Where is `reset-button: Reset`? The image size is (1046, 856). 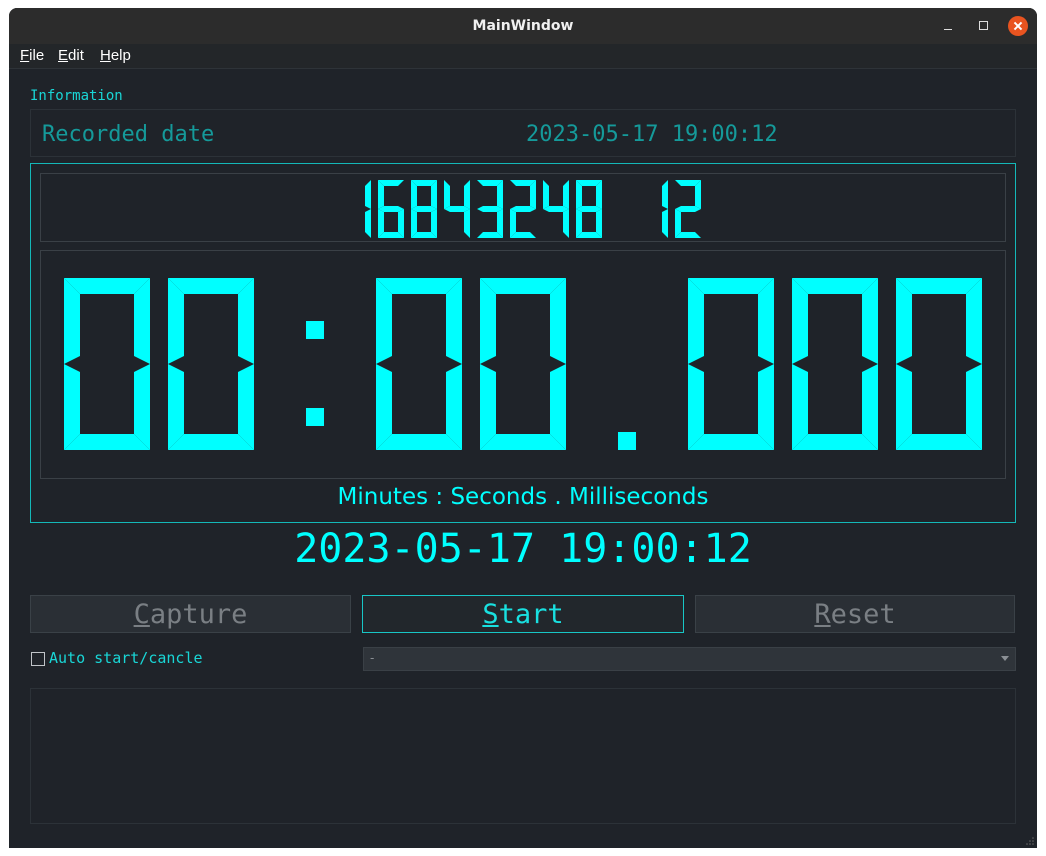 reset-button: Reset is located at coordinates (855, 614).